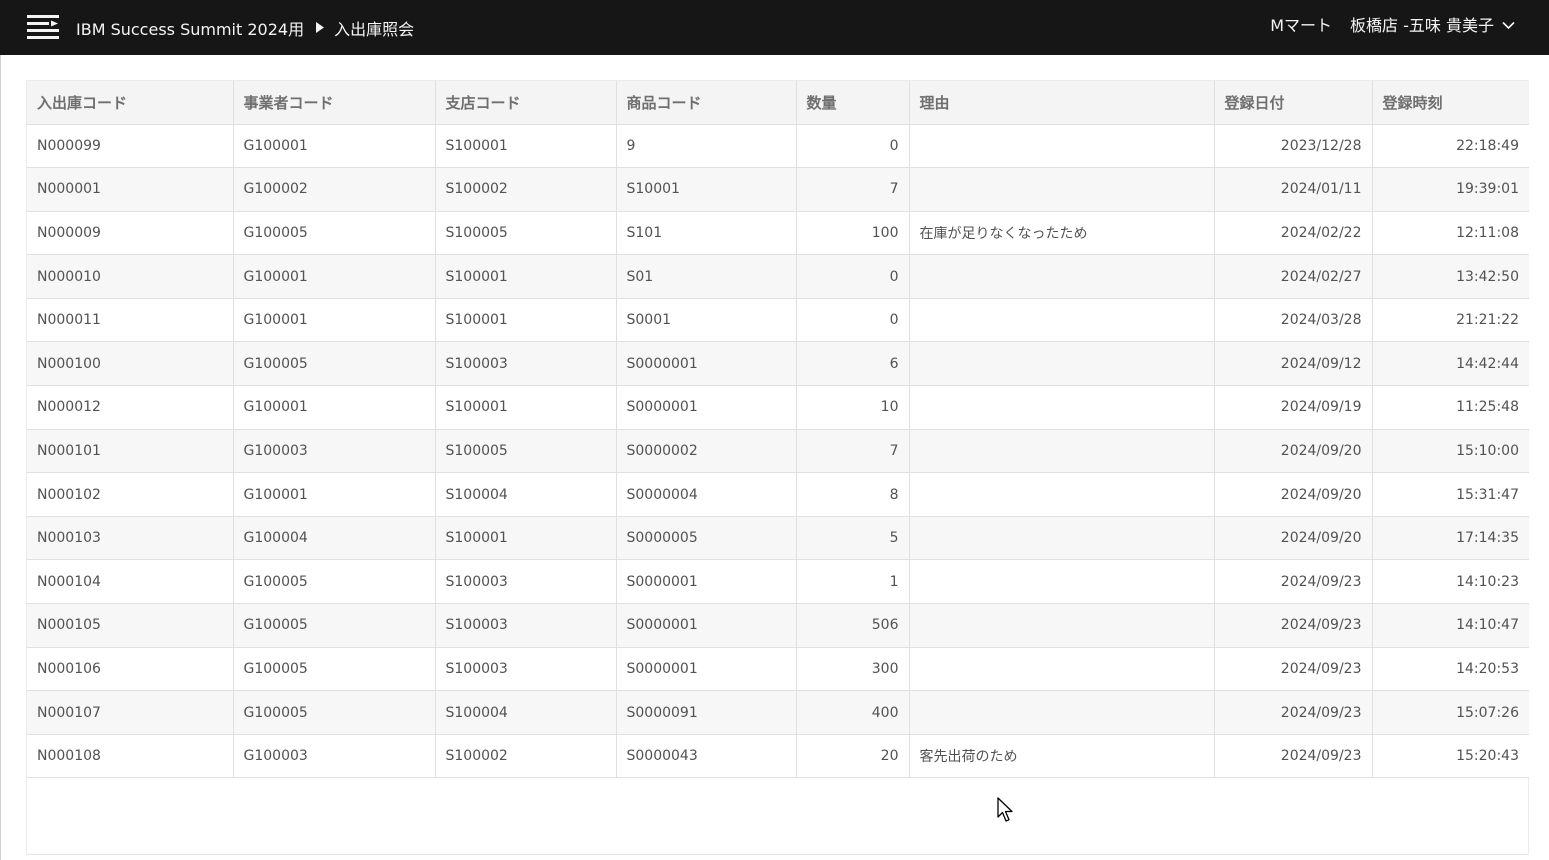  I want to click on table-cell: N000001, so click(130, 189).